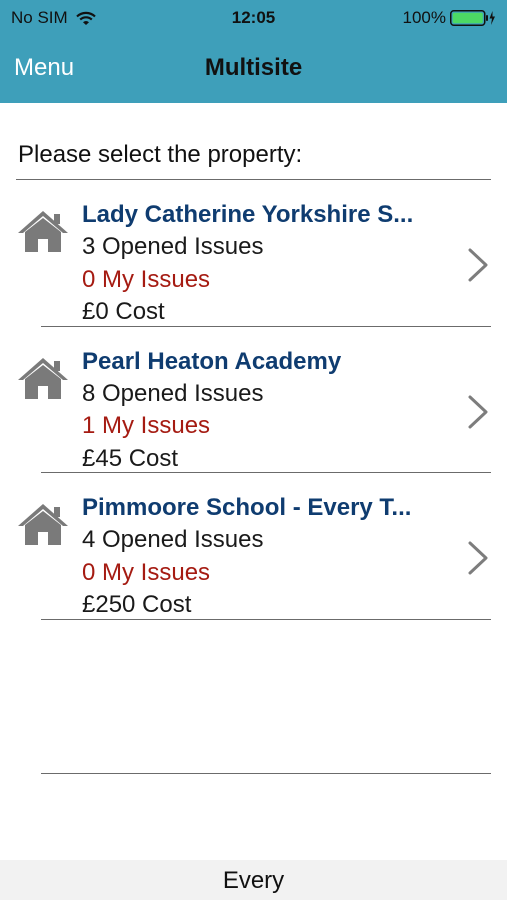 This screenshot has width=507, height=900. Describe the element at coordinates (424, 17) in the screenshot. I see `battery-percent: 100%` at that location.